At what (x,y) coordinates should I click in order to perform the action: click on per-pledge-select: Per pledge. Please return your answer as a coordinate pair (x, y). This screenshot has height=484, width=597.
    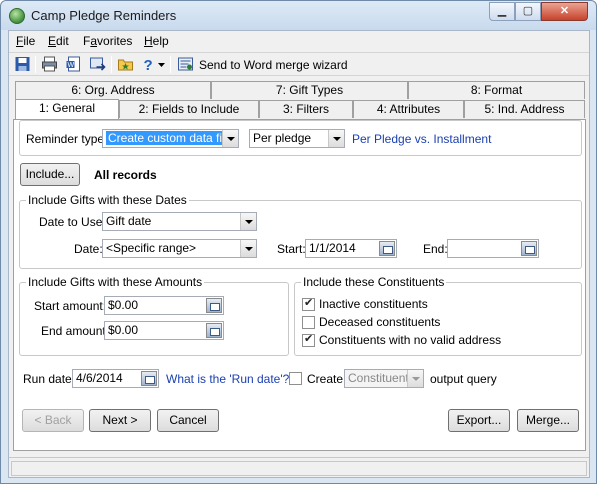
    Looking at the image, I should click on (297, 138).